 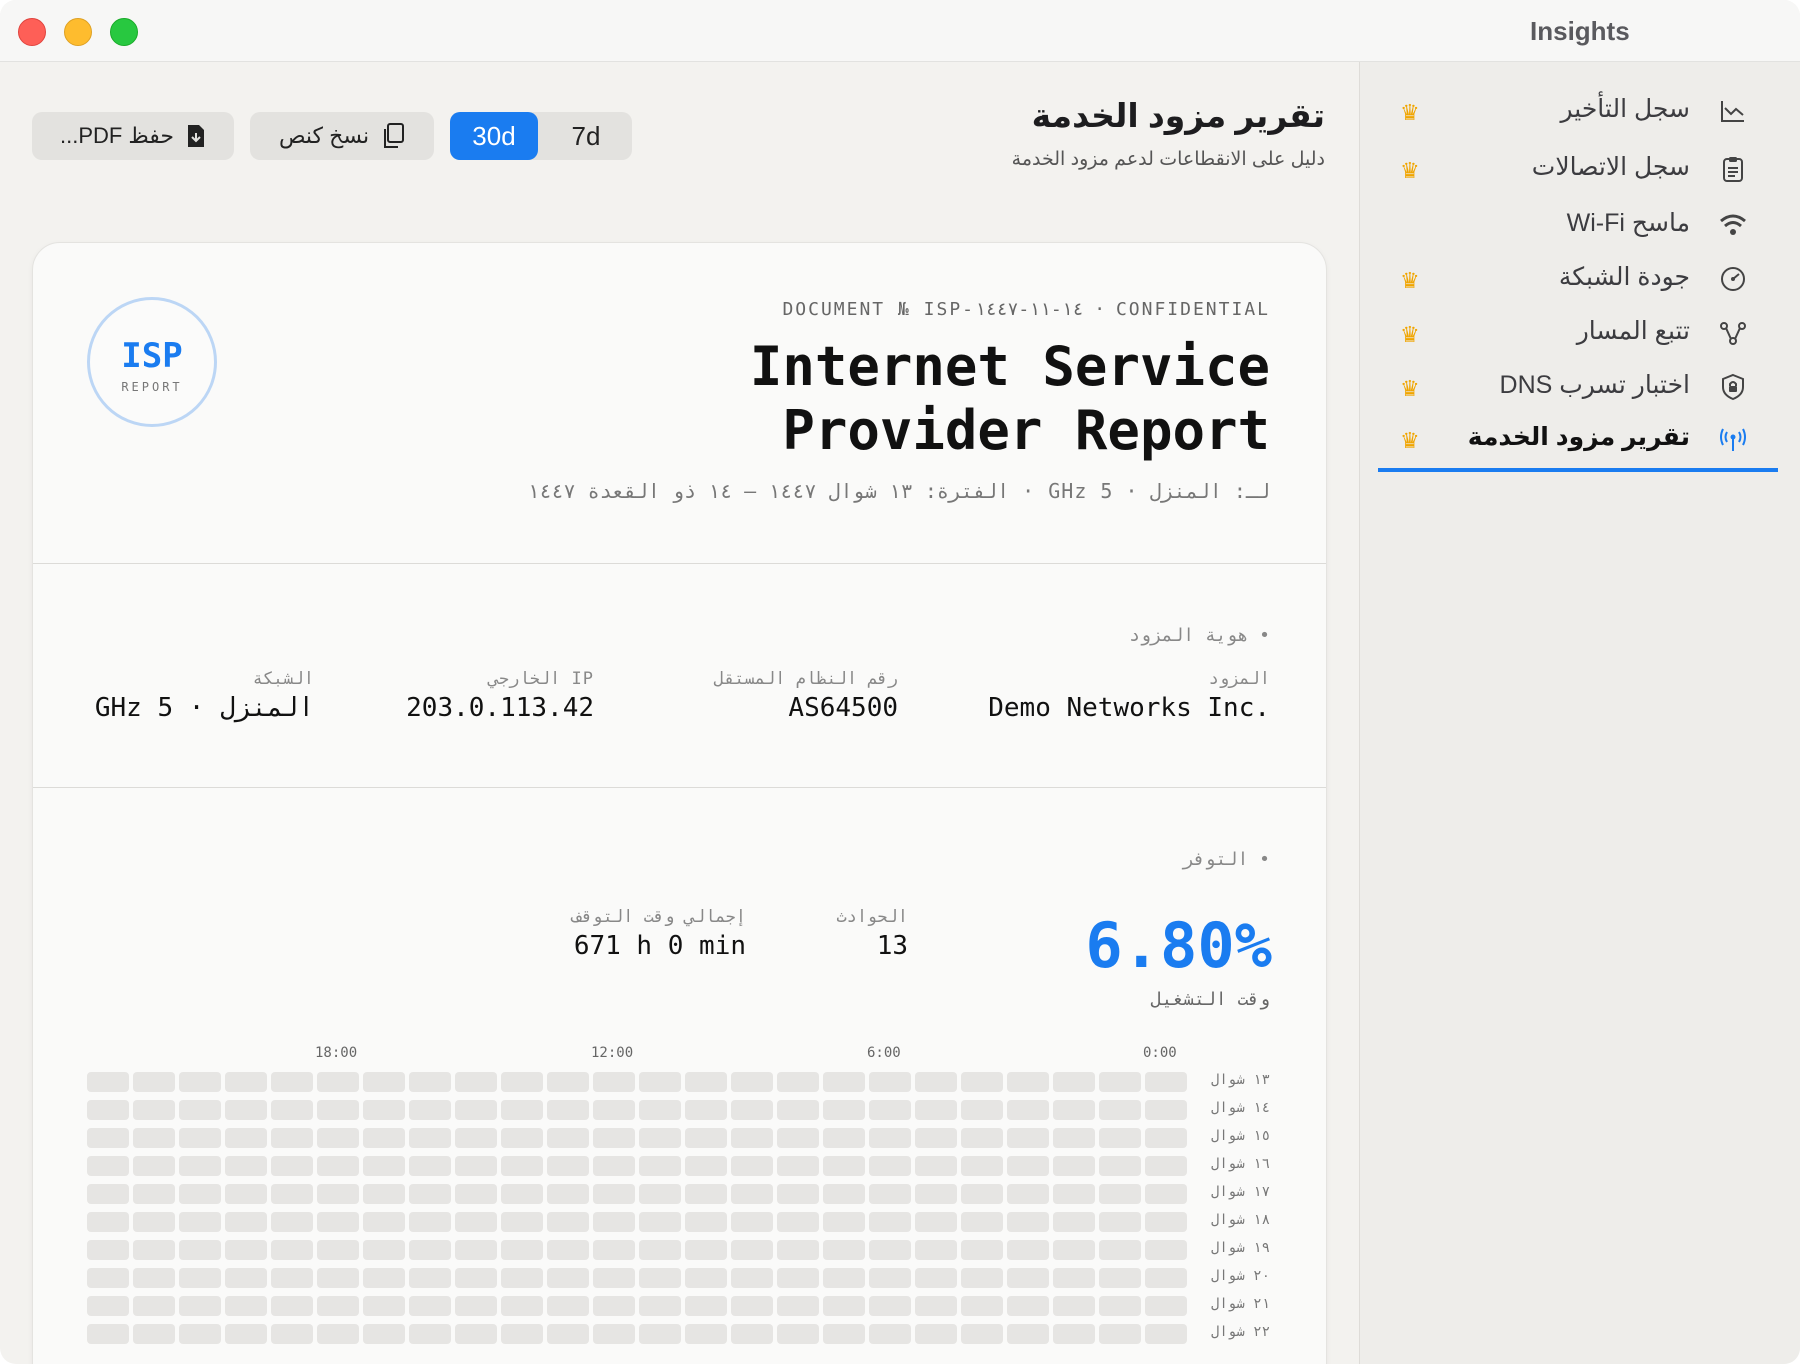 I want to click on copy-icon, so click(x=394, y=135).